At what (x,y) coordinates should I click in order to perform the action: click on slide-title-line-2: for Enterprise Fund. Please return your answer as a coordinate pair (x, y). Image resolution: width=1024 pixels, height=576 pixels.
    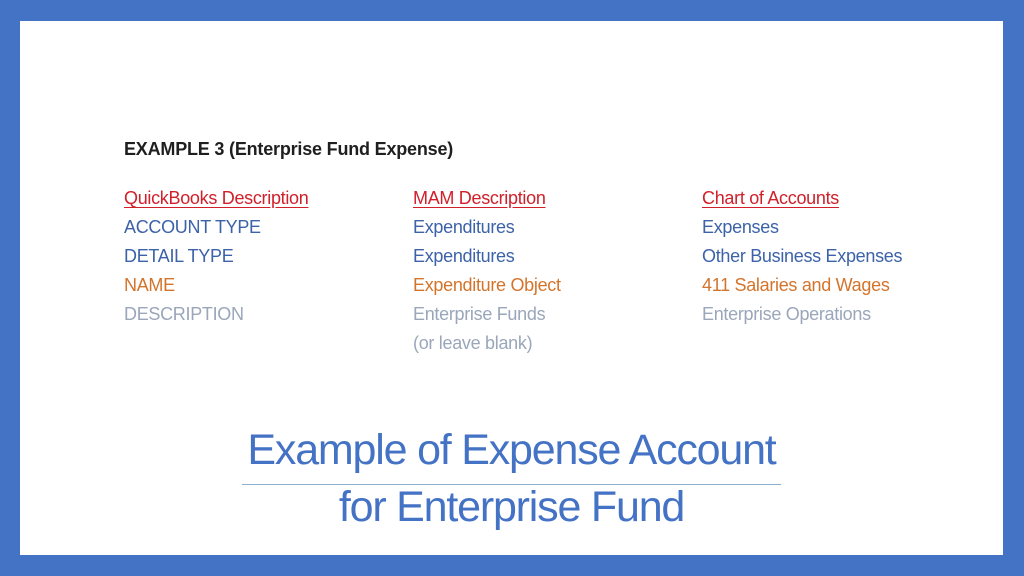
    Looking at the image, I should click on (511, 507).